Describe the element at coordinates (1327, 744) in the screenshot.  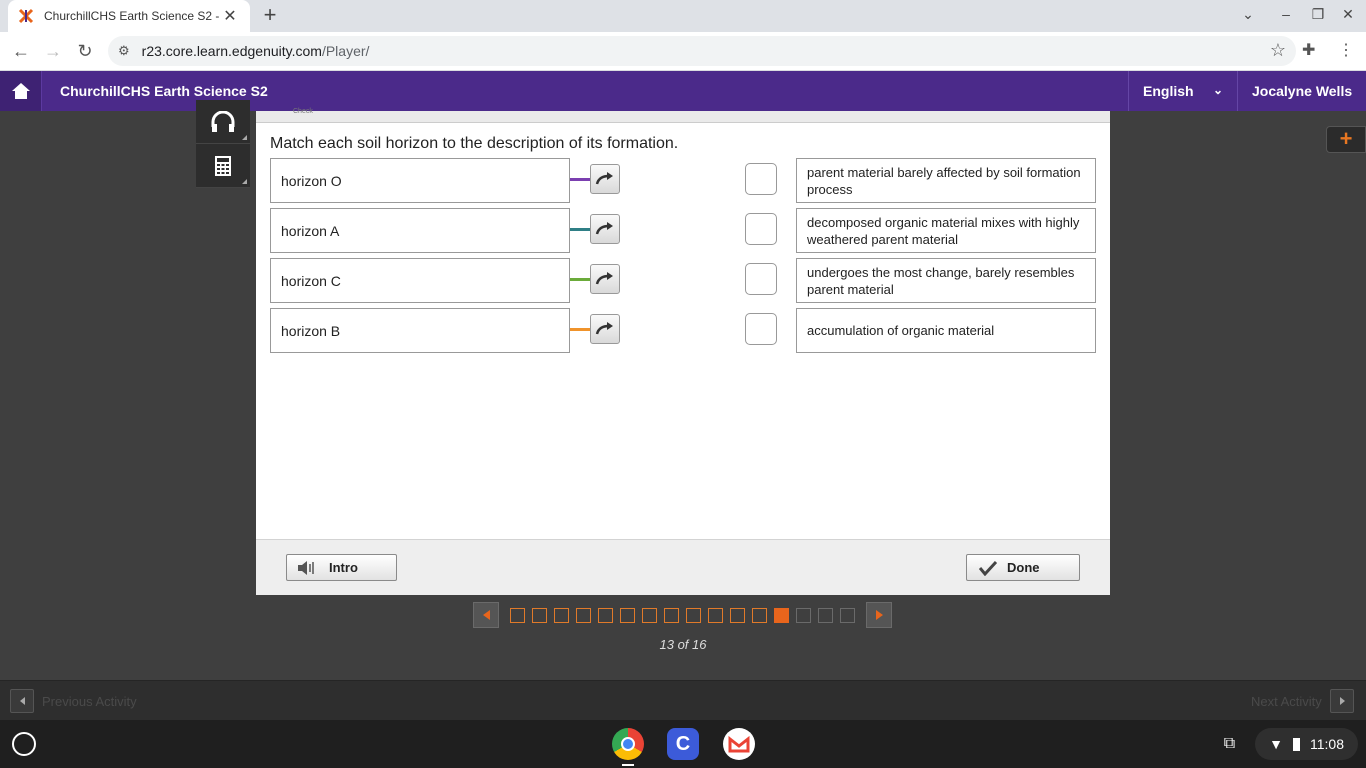
I see `clock: 11:08` at that location.